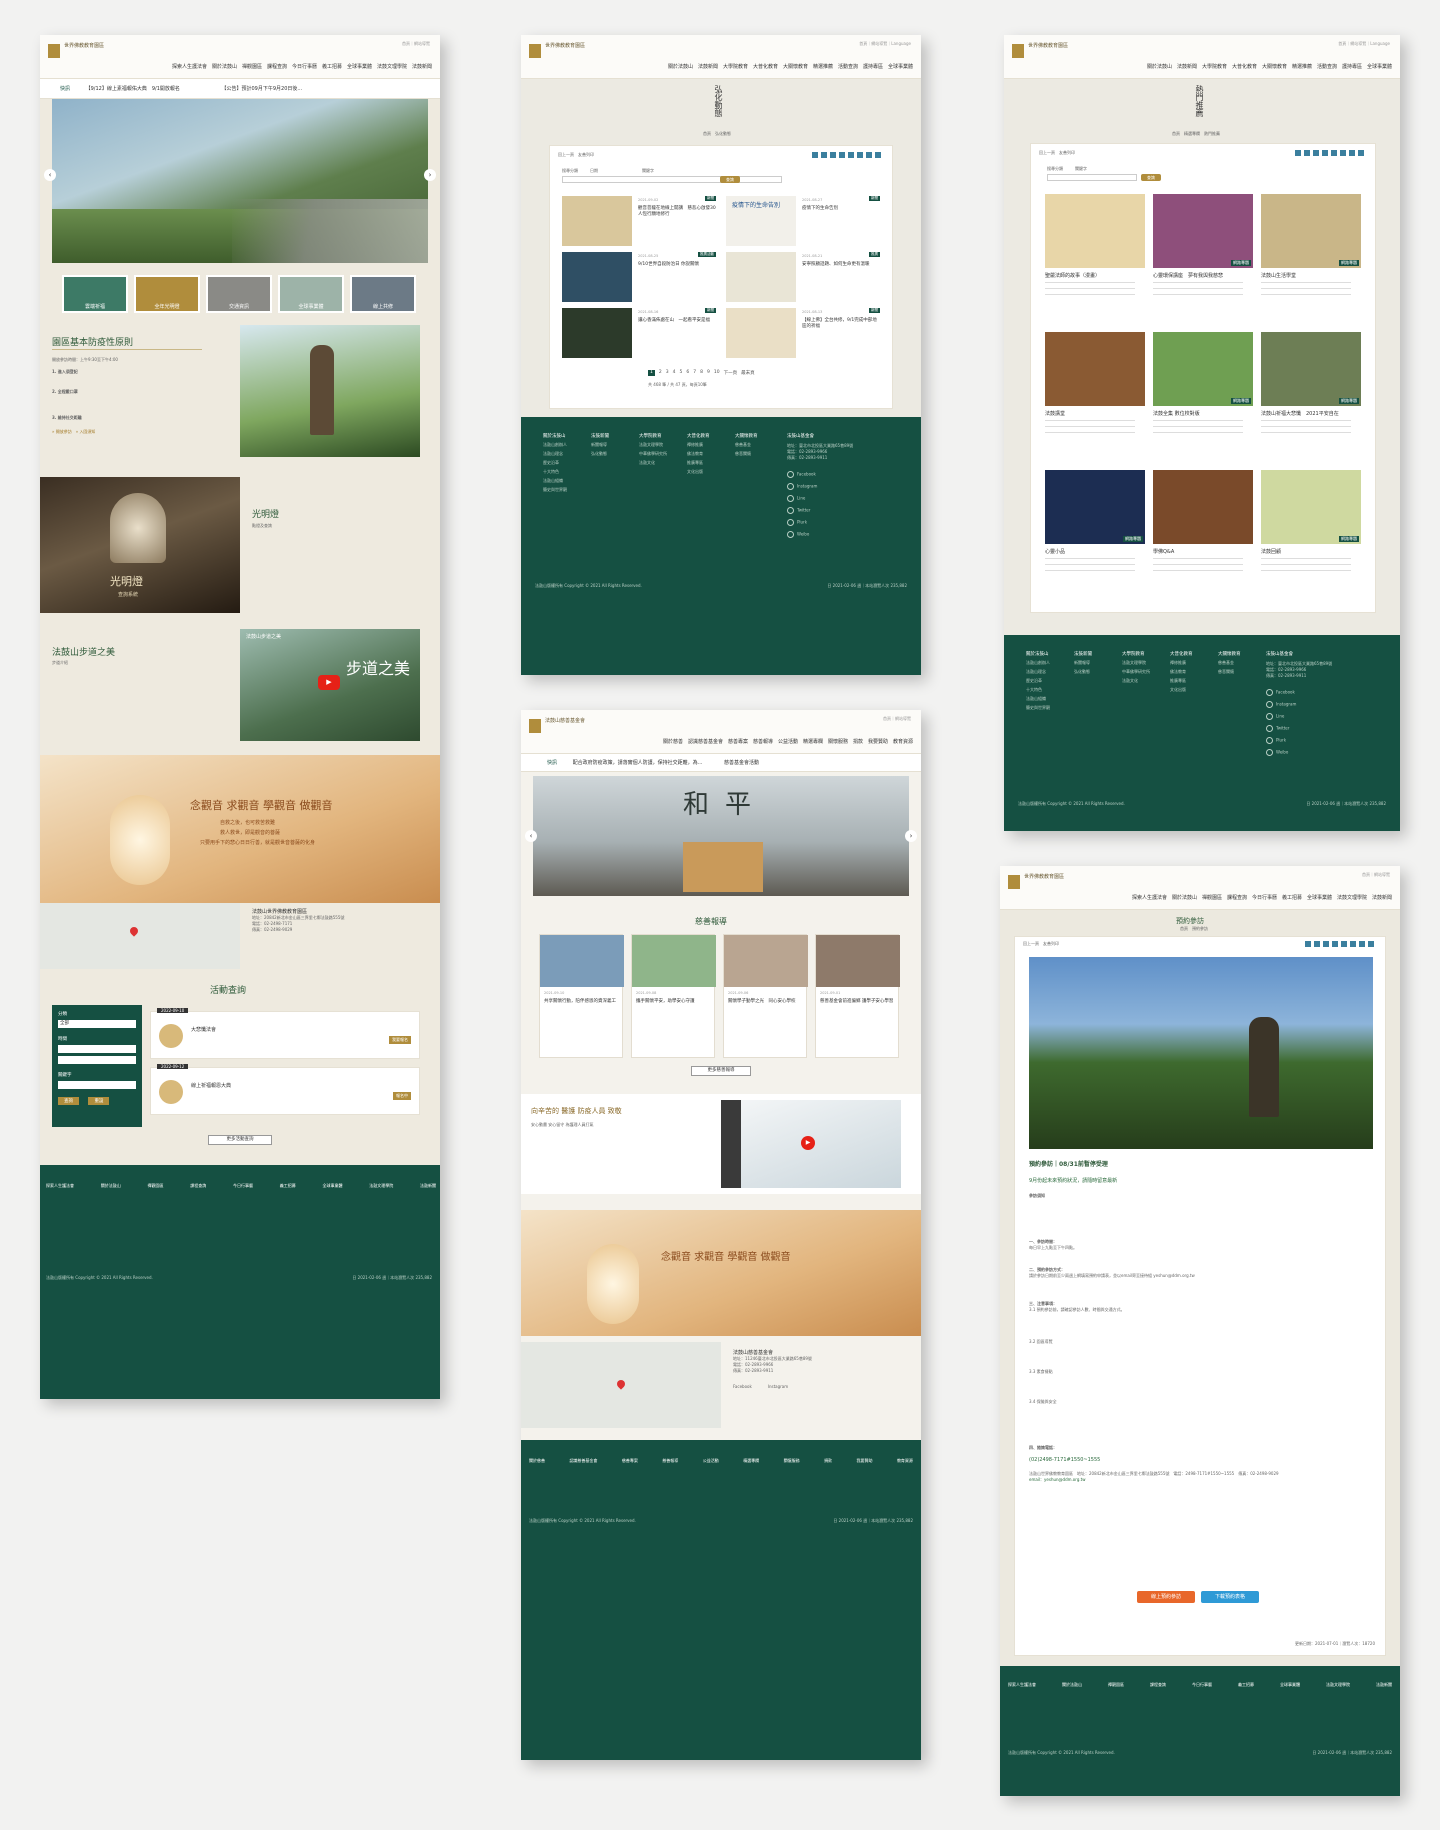 Image resolution: width=1440 pixels, height=1830 pixels. I want to click on footer-link: 弘化動態, so click(1097, 672).